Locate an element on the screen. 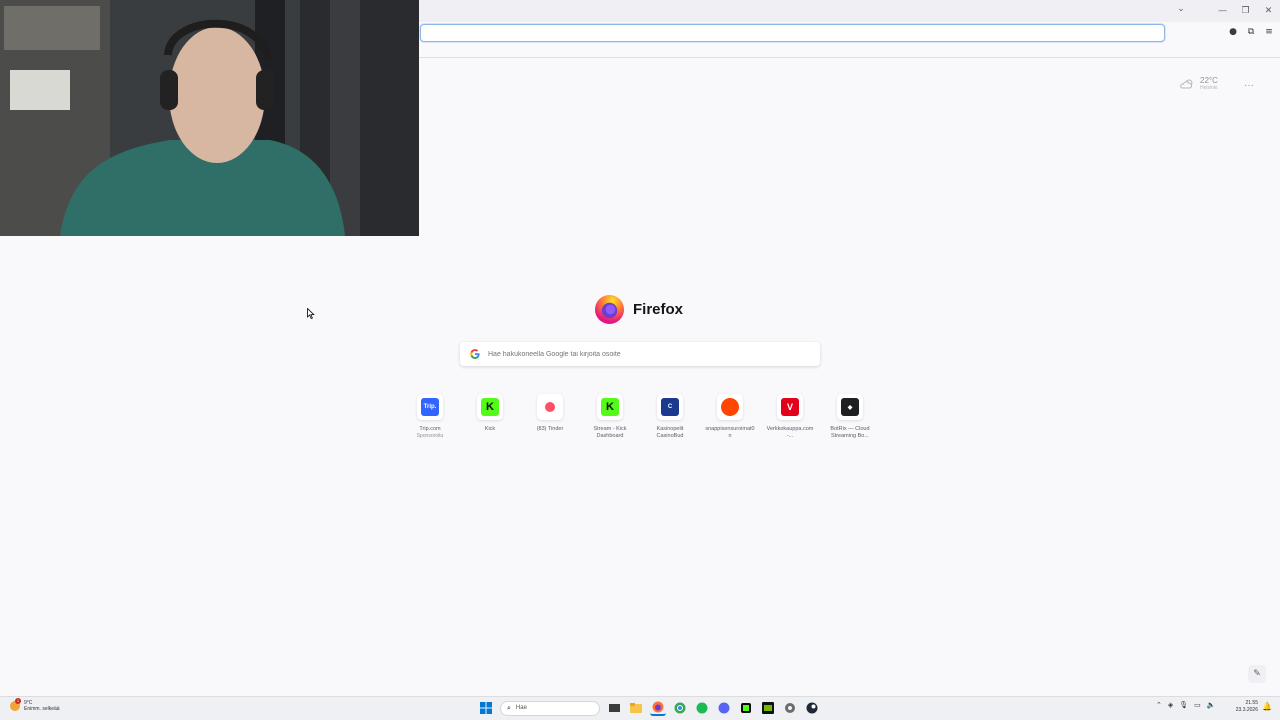 The width and height of the screenshot is (1280, 720). search-icon: ⌕ is located at coordinates (509, 707).